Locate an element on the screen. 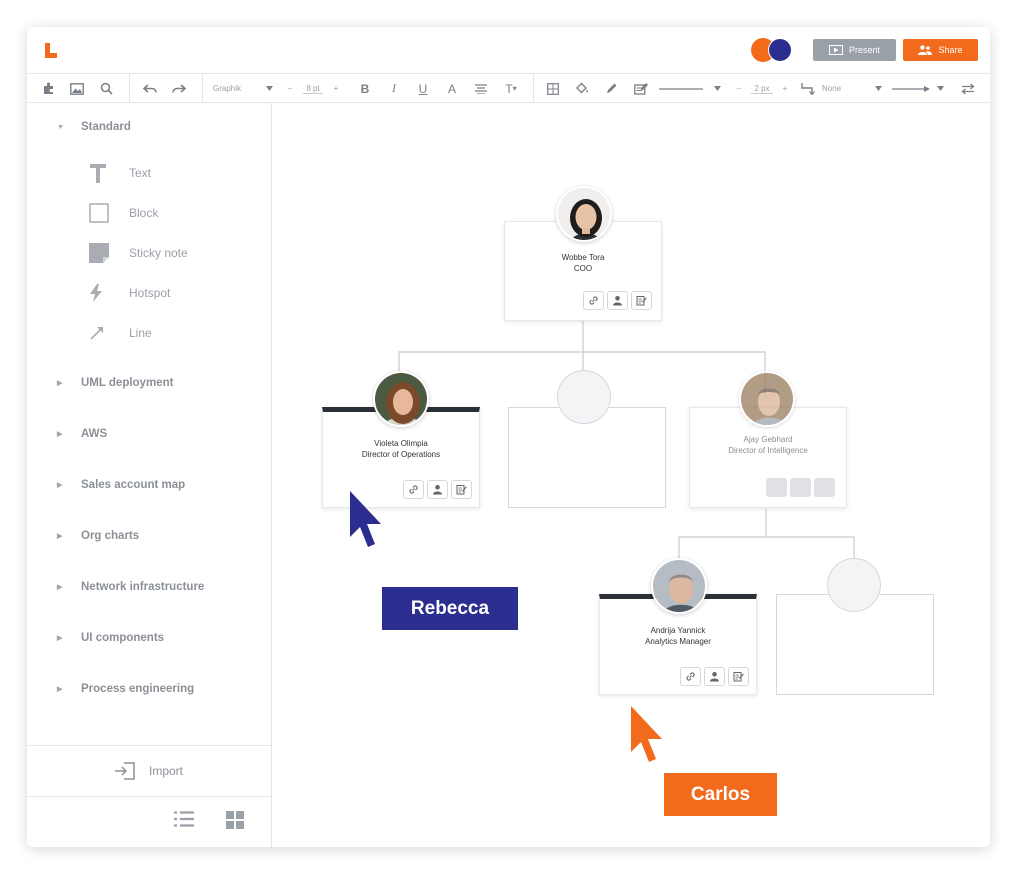  grid-view-icon is located at coordinates (235, 820).